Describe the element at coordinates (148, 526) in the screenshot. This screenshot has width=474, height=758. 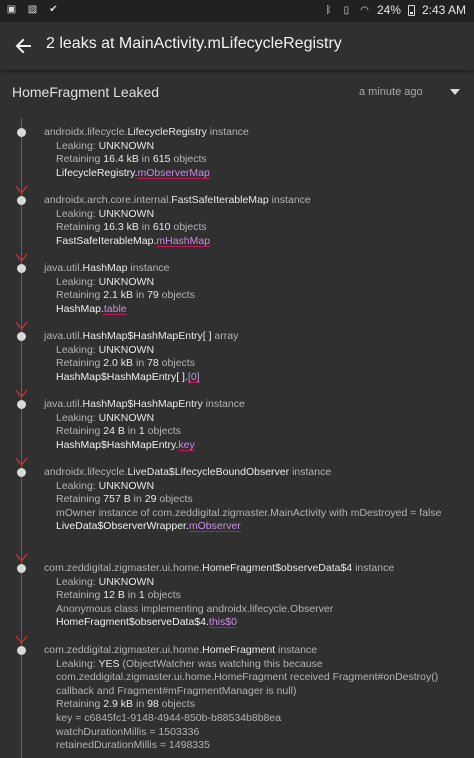
I see `reference-field: LiveData$ObserverWrapper.mObserver` at that location.